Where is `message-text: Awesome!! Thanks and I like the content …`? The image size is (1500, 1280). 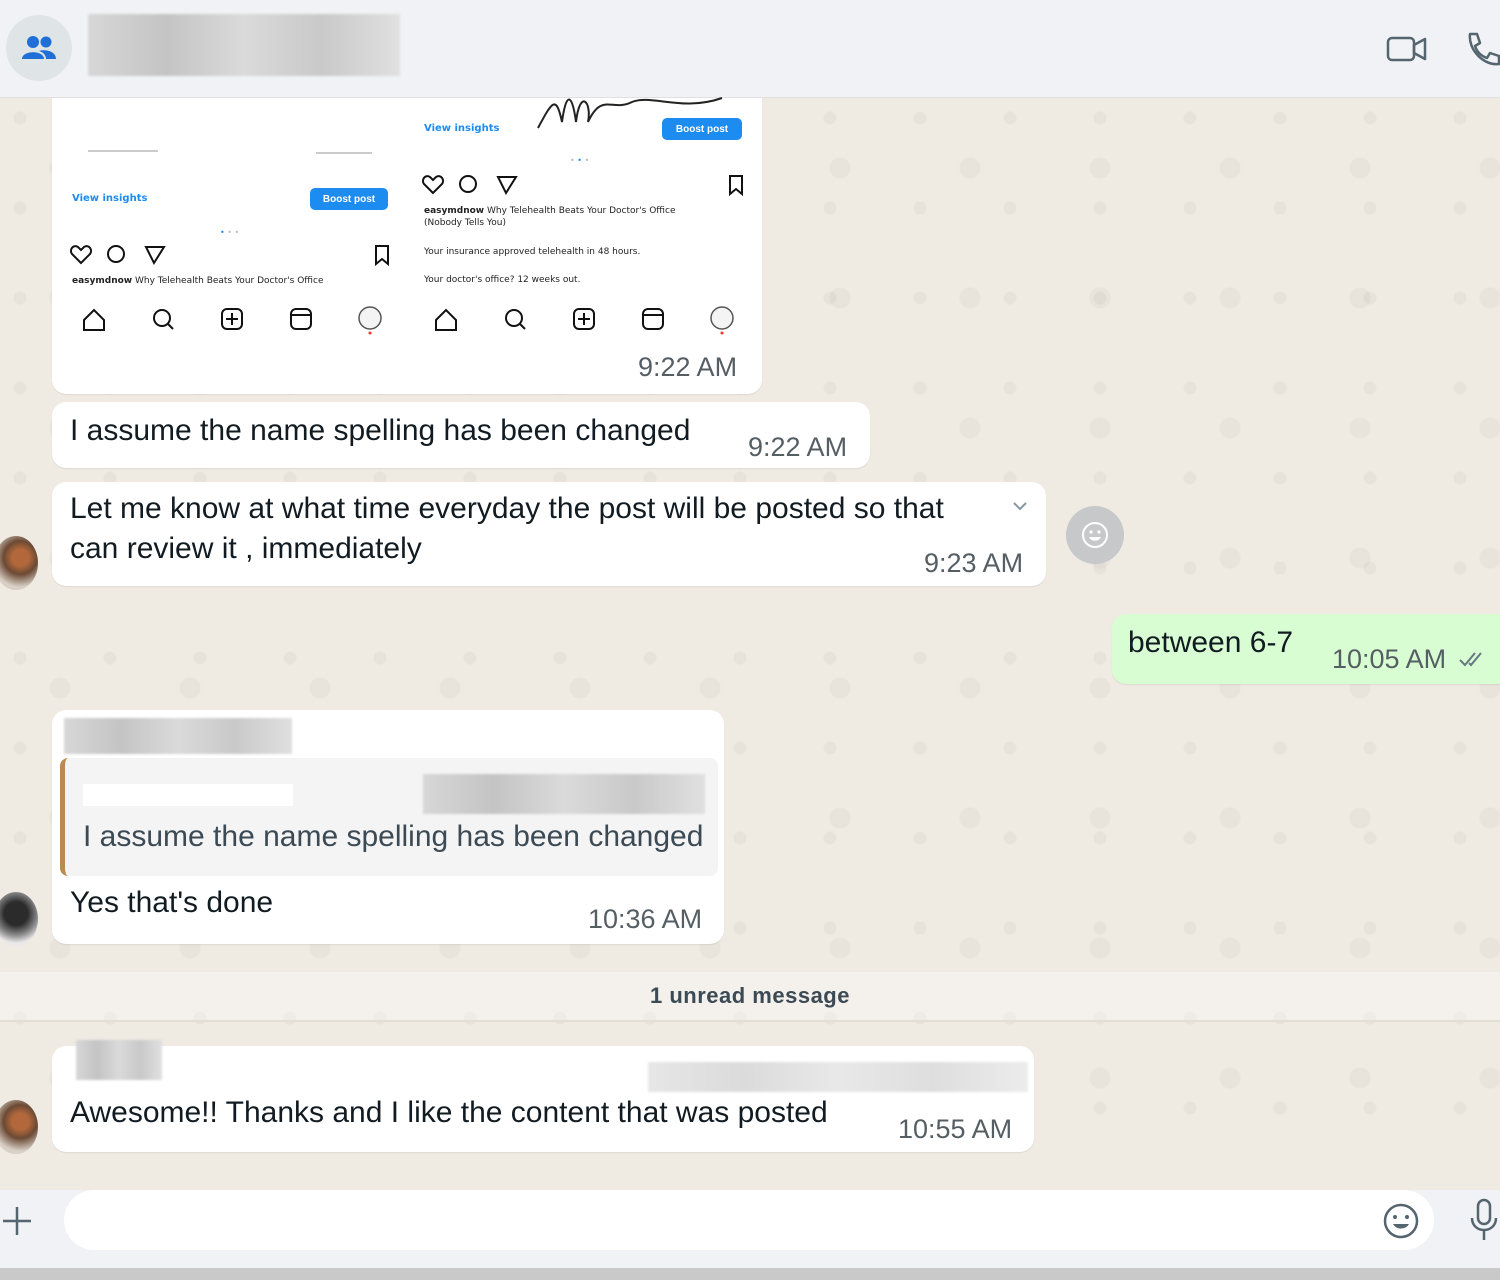 message-text: Awesome!! Thanks and I like the content … is located at coordinates (449, 1112).